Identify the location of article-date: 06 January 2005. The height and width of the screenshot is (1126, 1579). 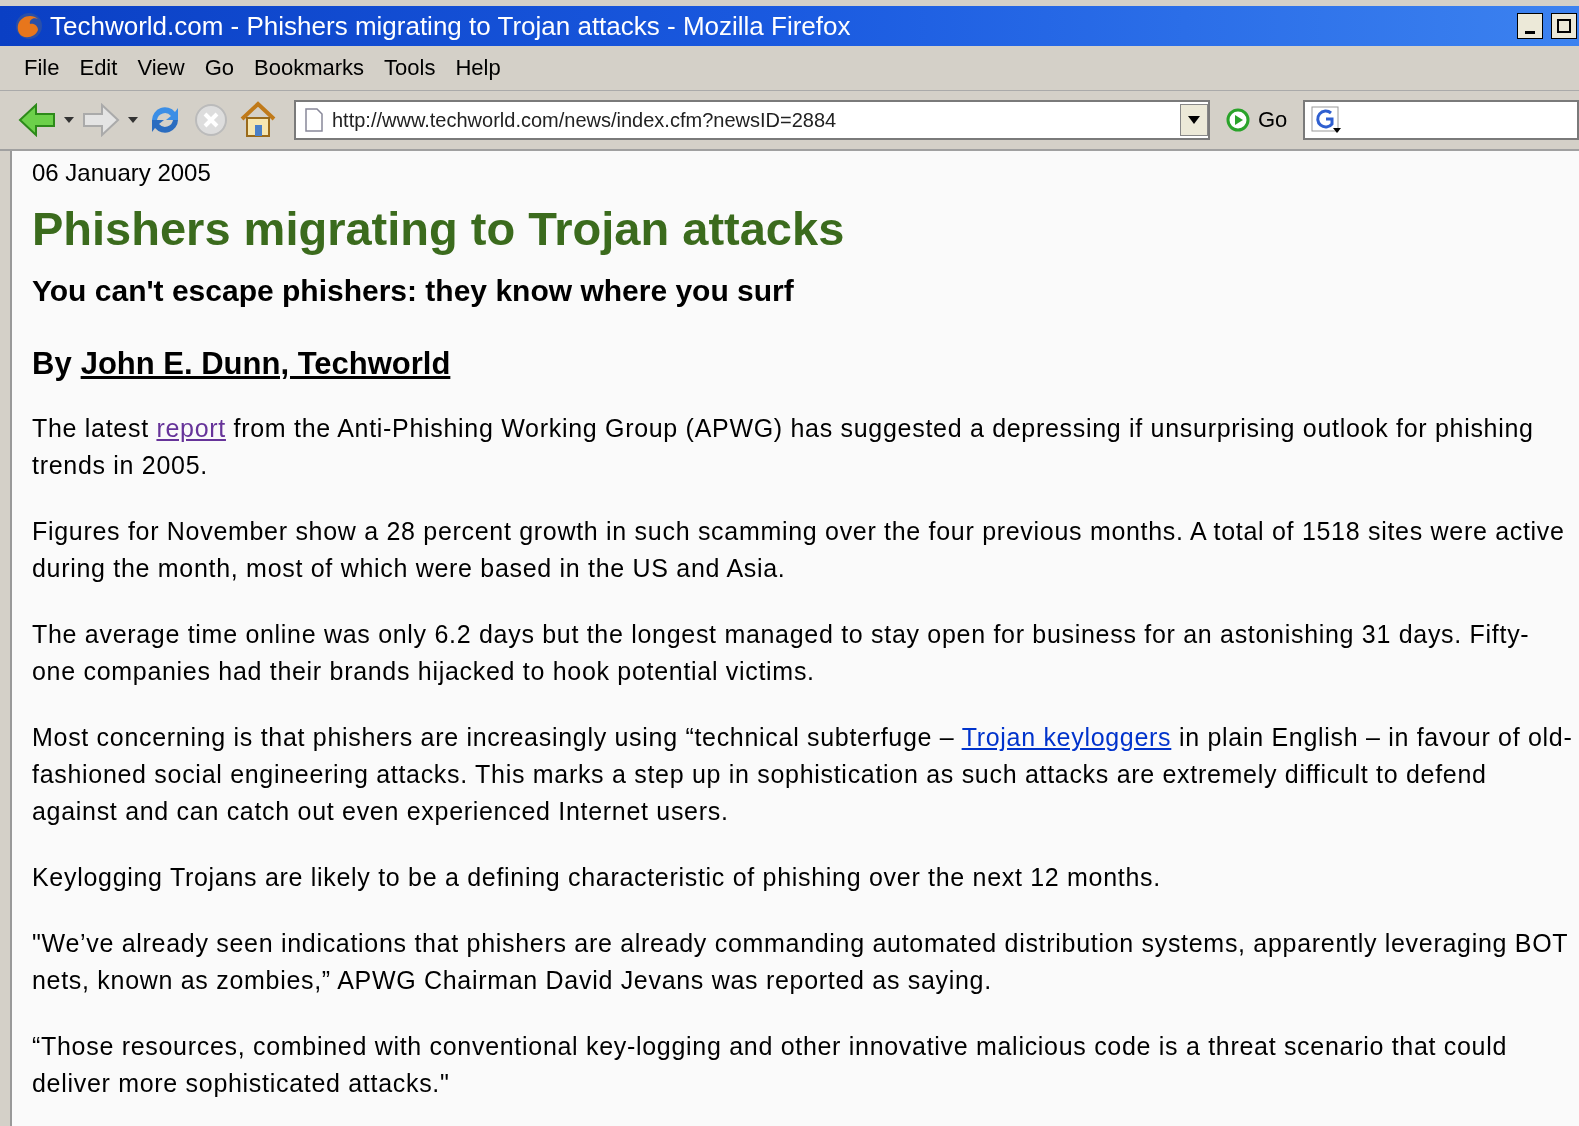
(122, 173).